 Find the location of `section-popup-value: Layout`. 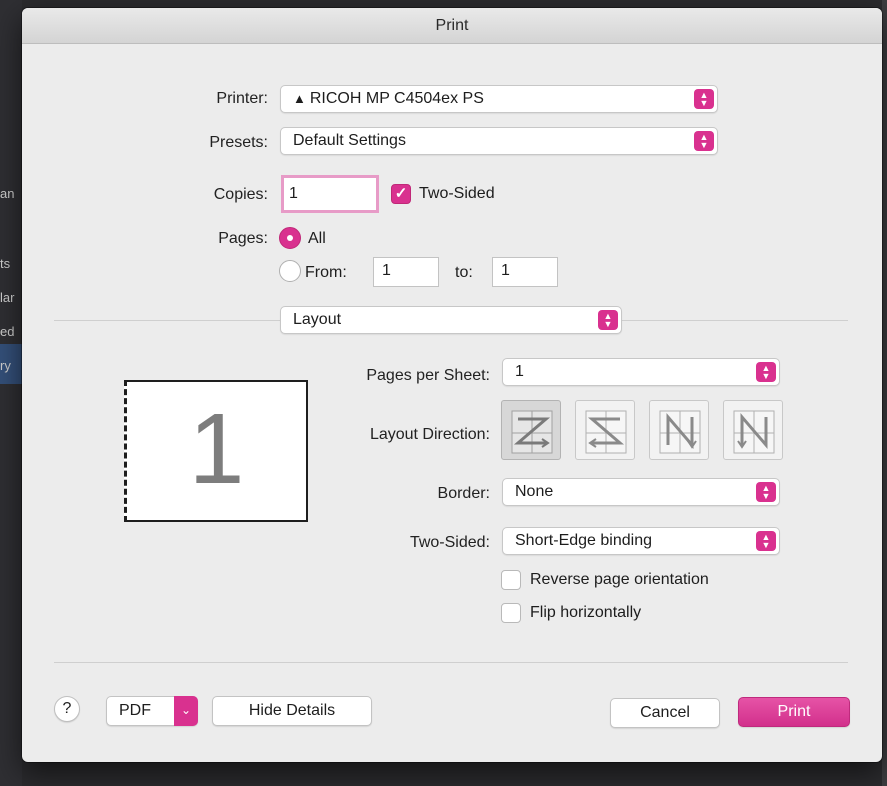

section-popup-value: Layout is located at coordinates (317, 319).